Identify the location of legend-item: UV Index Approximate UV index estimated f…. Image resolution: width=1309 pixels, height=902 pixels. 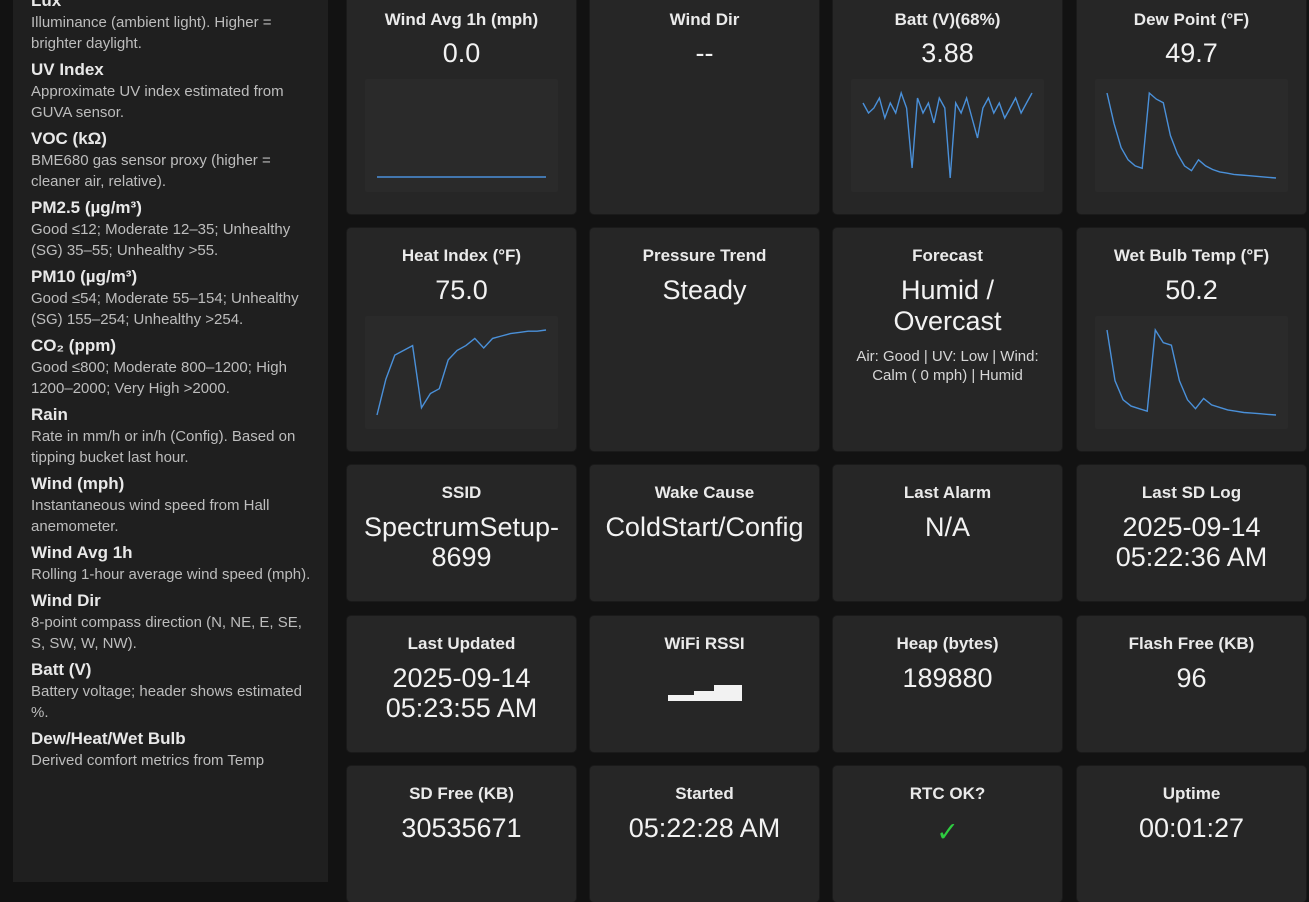
(173, 91).